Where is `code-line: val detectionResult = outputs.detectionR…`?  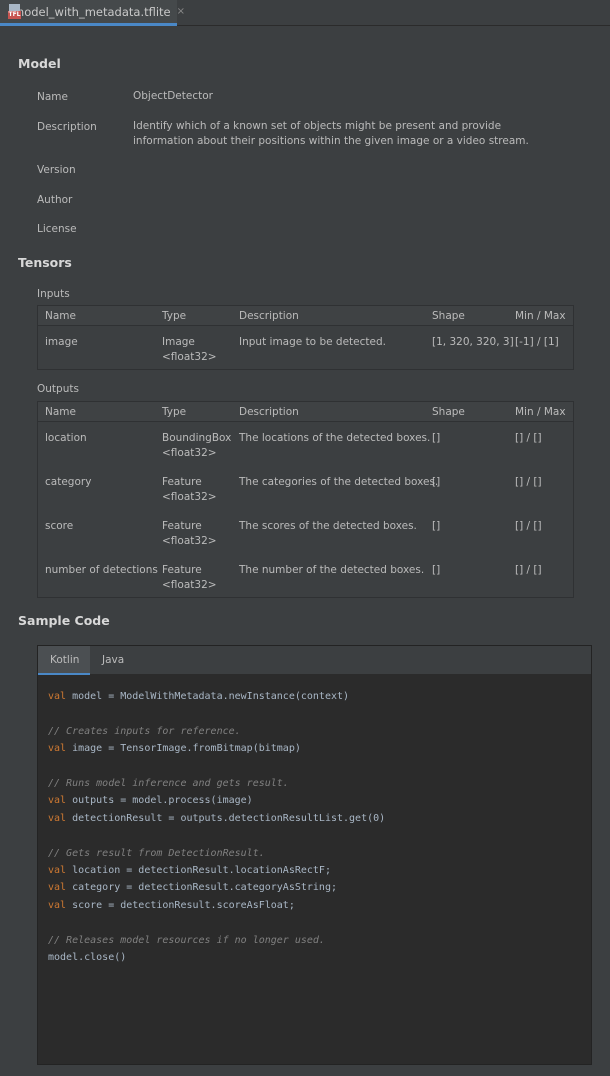
code-line: val detectionResult = outputs.detectionR… is located at coordinates (217, 818).